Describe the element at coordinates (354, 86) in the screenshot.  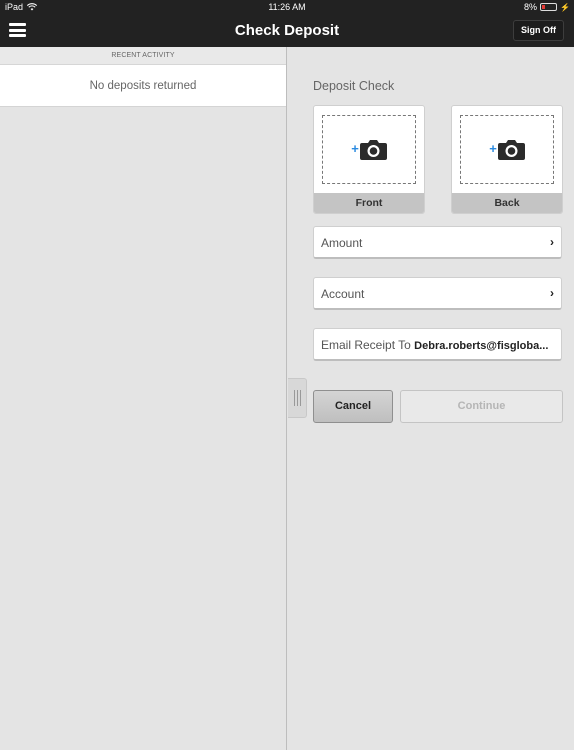
I see `section-title: Deposit Check` at that location.